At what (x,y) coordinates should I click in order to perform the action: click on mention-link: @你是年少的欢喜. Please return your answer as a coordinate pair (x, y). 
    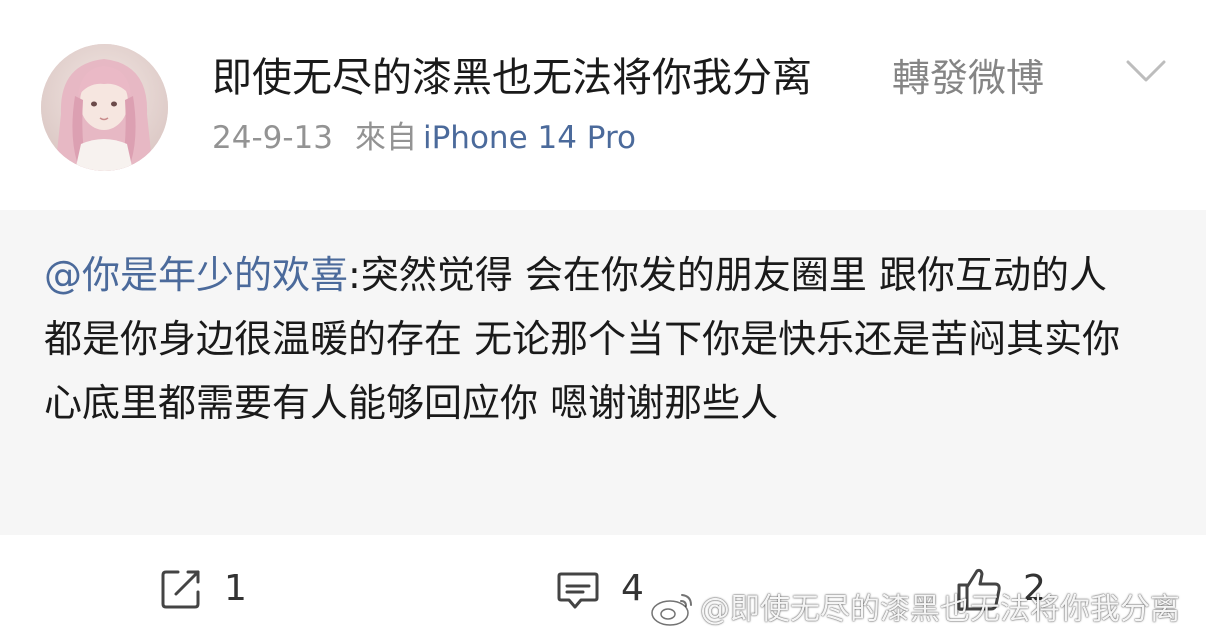
    Looking at the image, I should click on (196, 275).